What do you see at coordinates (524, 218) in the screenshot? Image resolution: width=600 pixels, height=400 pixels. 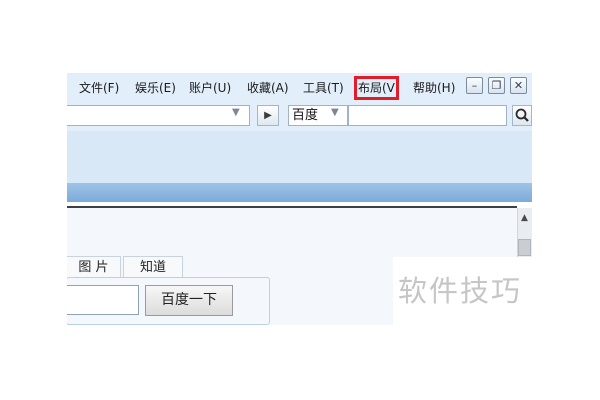 I see `scroll-up-icon: ▲` at bounding box center [524, 218].